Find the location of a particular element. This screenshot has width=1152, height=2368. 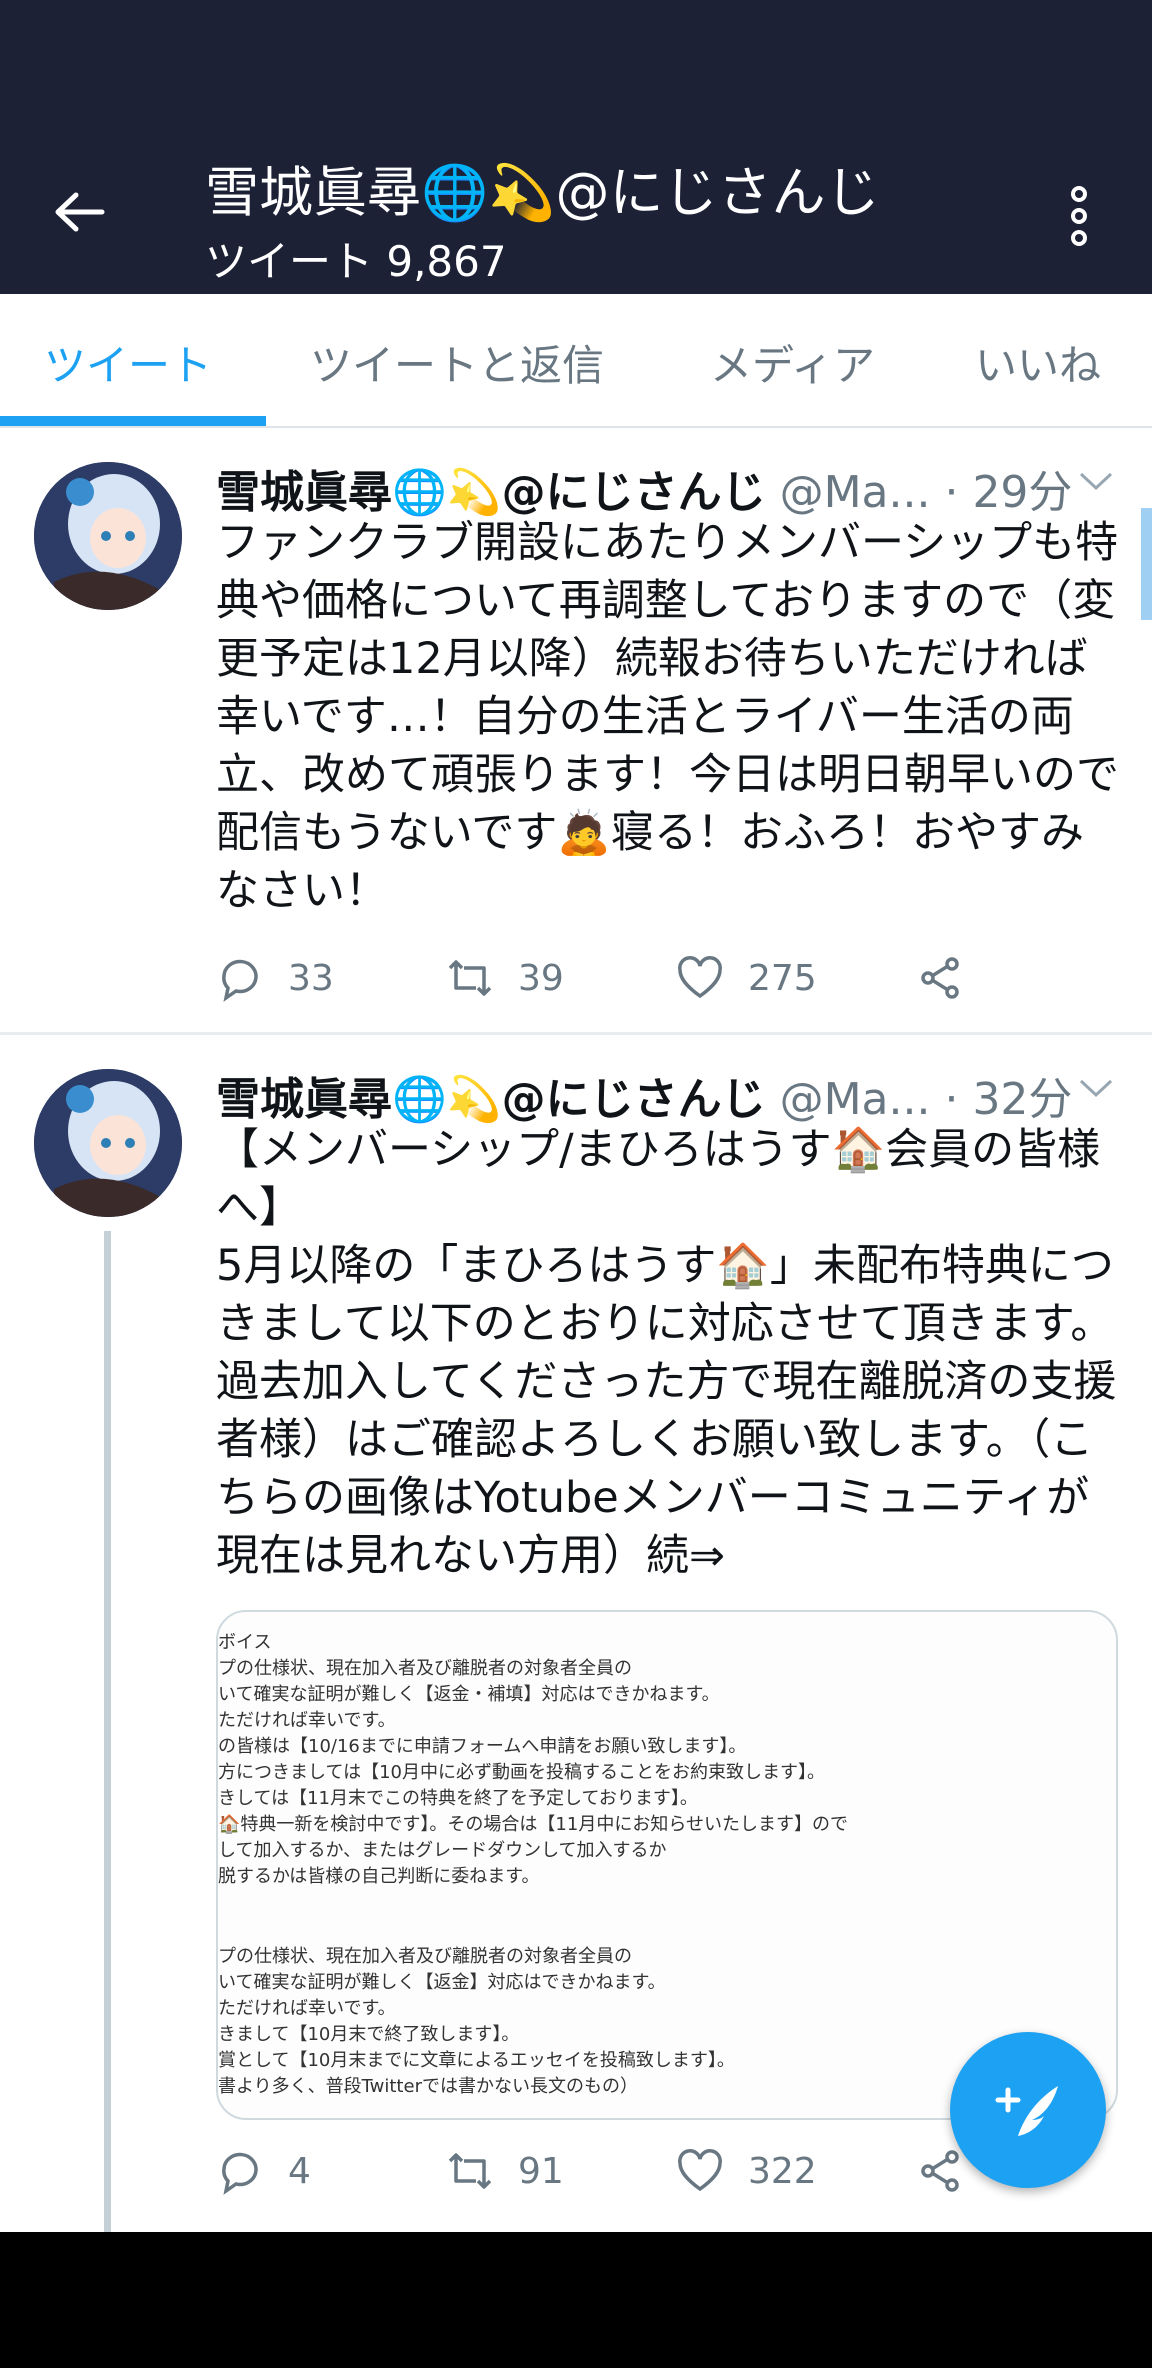

profile-header: 雪城眞尋🌐💫@にじさんじ ツイート 9,867 is located at coordinates (576, 147).